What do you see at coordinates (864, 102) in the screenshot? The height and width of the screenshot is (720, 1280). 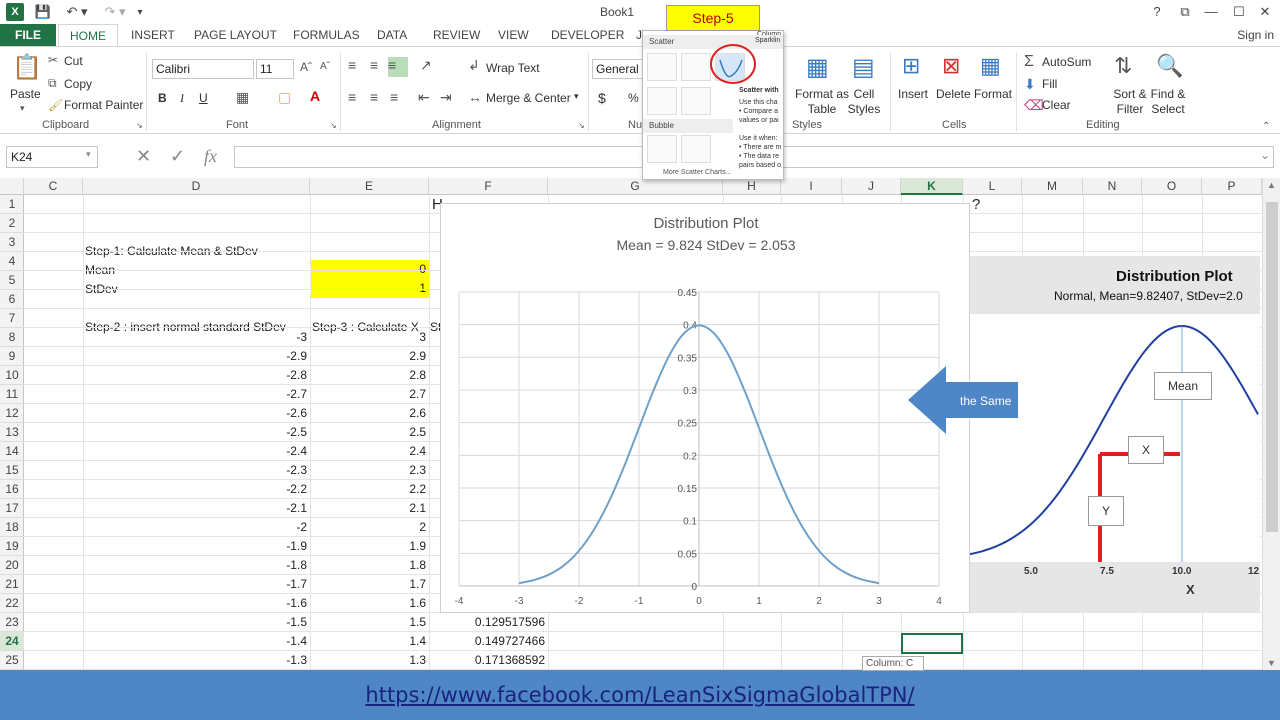 I see `cell-styles-button: Cell Styles` at bounding box center [864, 102].